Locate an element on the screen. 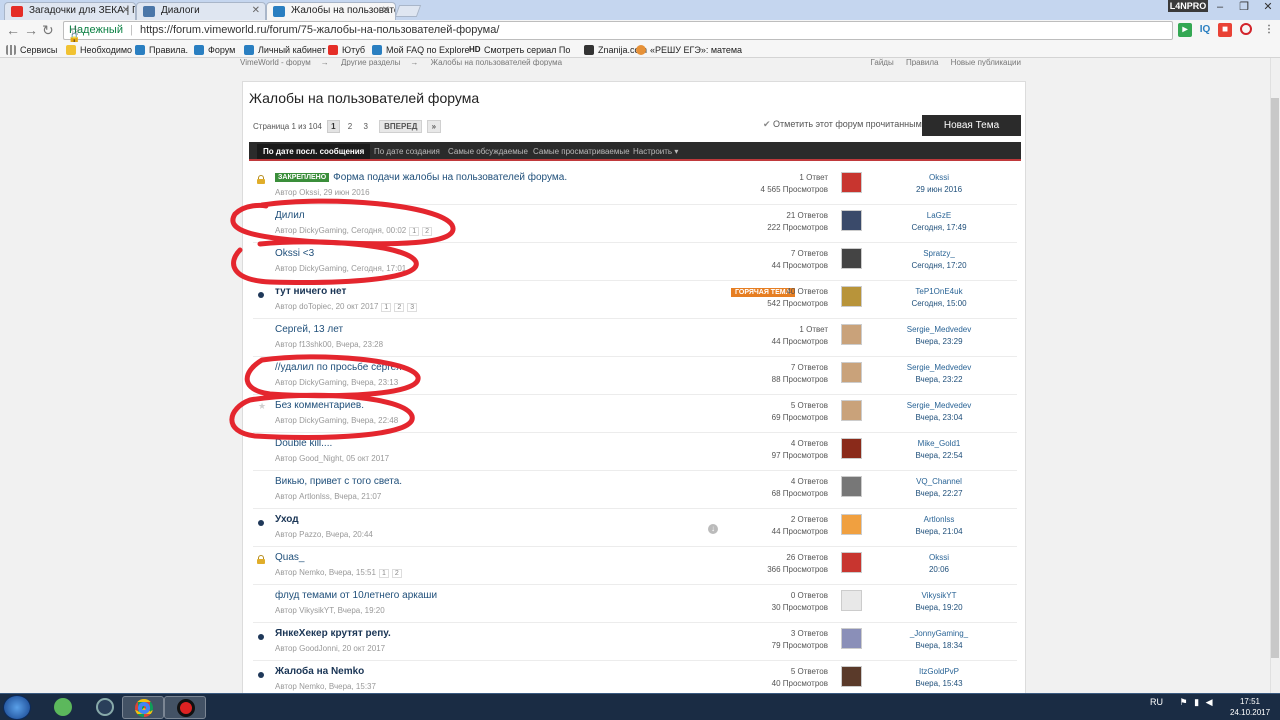 This screenshot has width=1280, height=720. topic-page-link: 2 is located at coordinates (427, 231).